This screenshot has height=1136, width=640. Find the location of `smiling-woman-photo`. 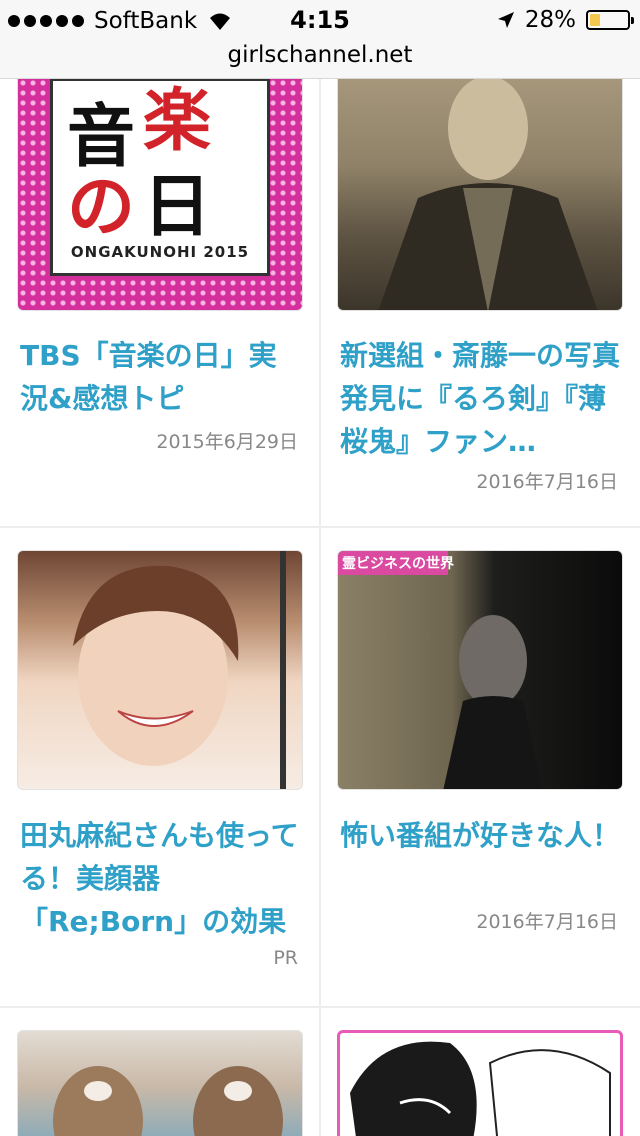

smiling-woman-photo is located at coordinates (179, 670).